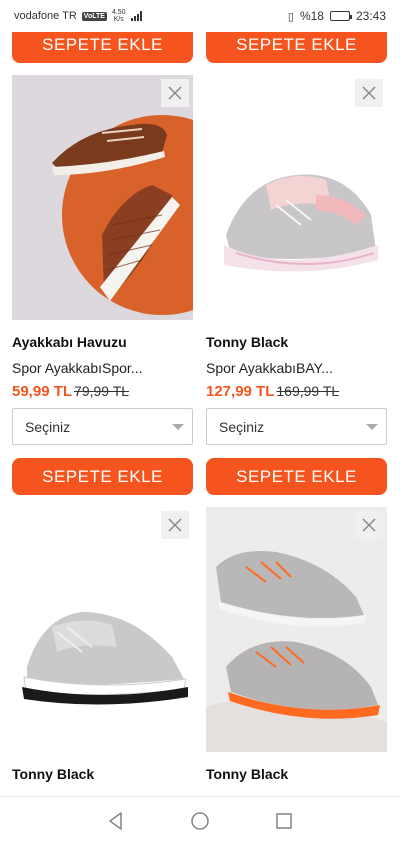 This screenshot has height=844, width=400. I want to click on signal-icon, so click(136, 16).